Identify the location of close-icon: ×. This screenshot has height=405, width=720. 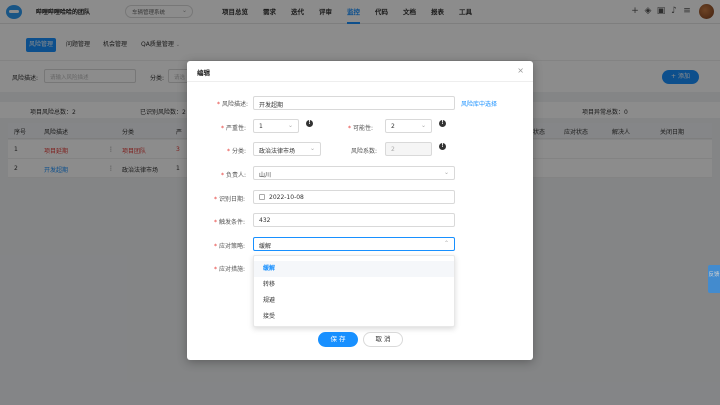
(520, 70).